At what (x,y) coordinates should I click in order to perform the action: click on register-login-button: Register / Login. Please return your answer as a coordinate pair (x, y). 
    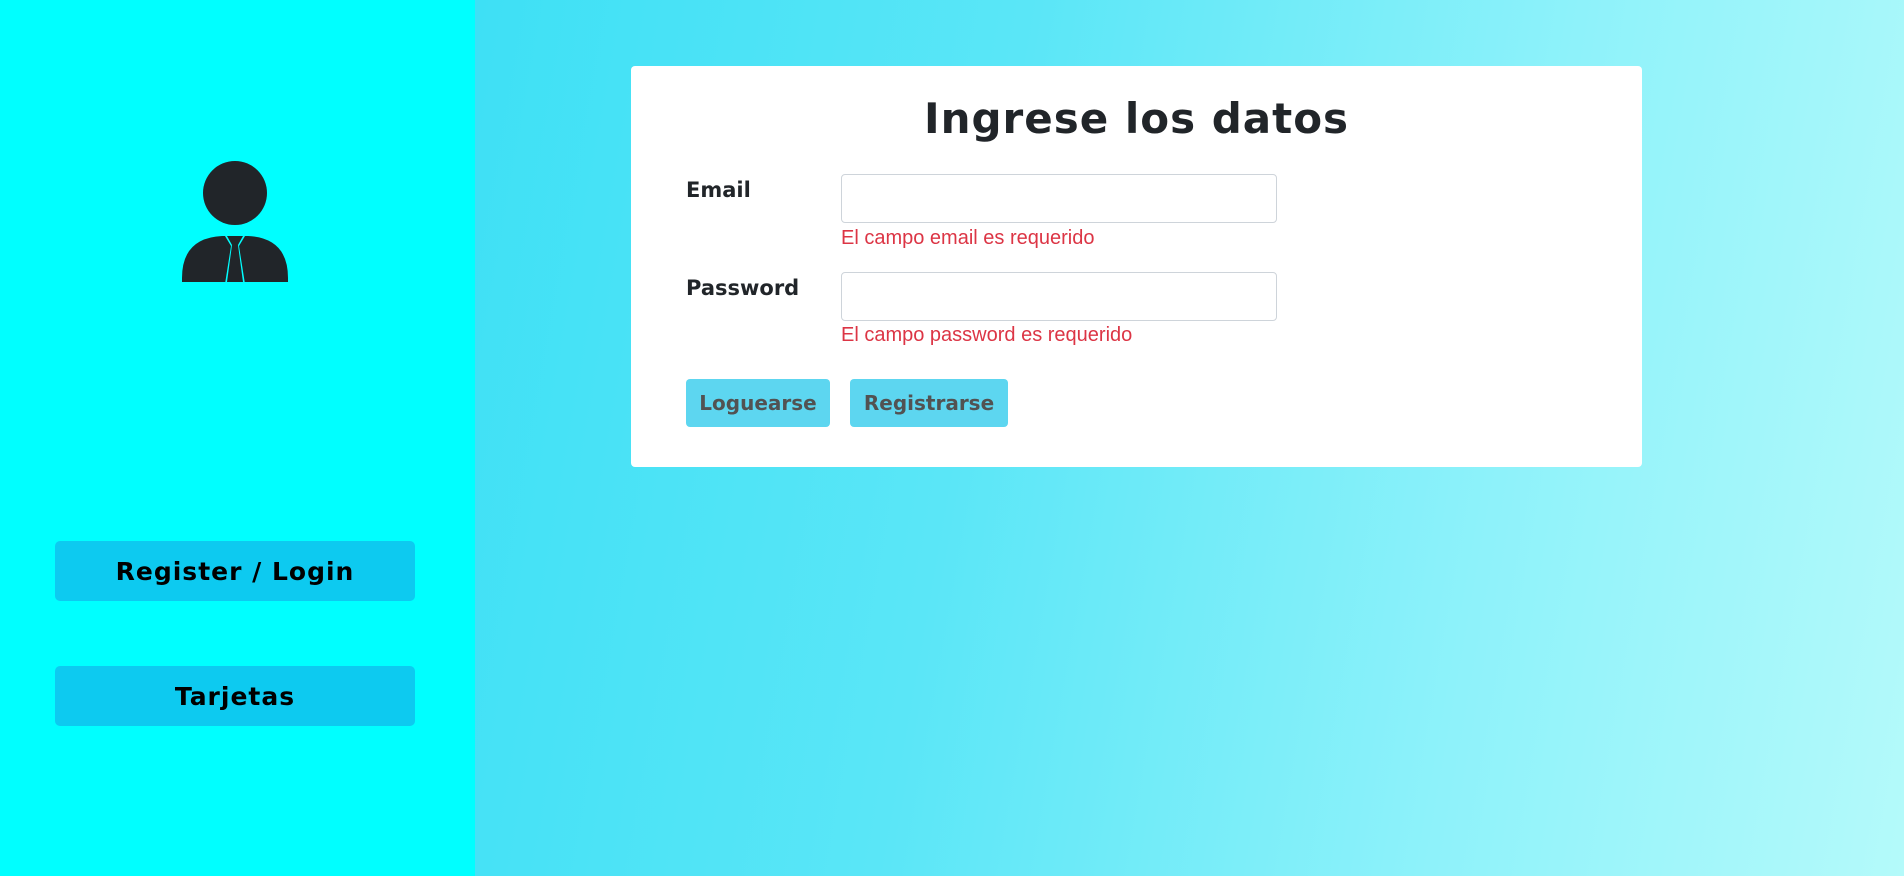
    Looking at the image, I should click on (235, 571).